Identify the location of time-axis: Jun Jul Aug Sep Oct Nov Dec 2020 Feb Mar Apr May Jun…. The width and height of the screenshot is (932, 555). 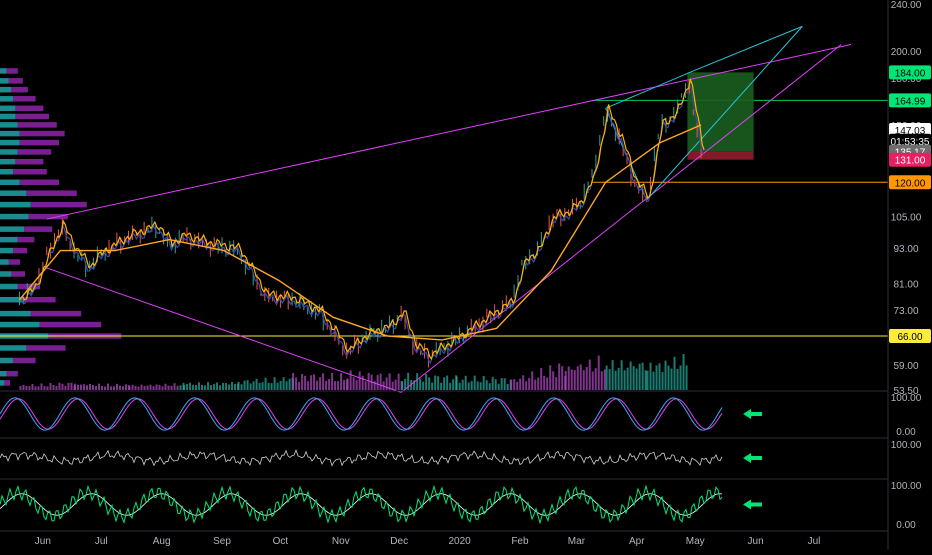
(444, 538).